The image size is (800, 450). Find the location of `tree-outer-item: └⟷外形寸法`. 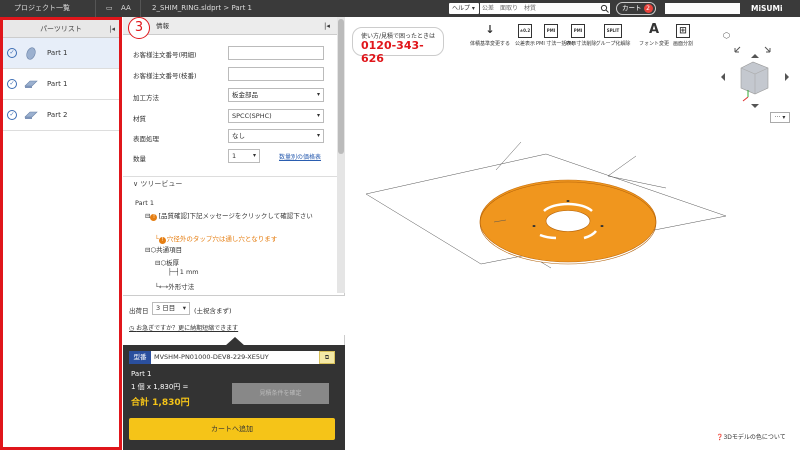

tree-outer-item: └⟷外形寸法 is located at coordinates (174, 286).